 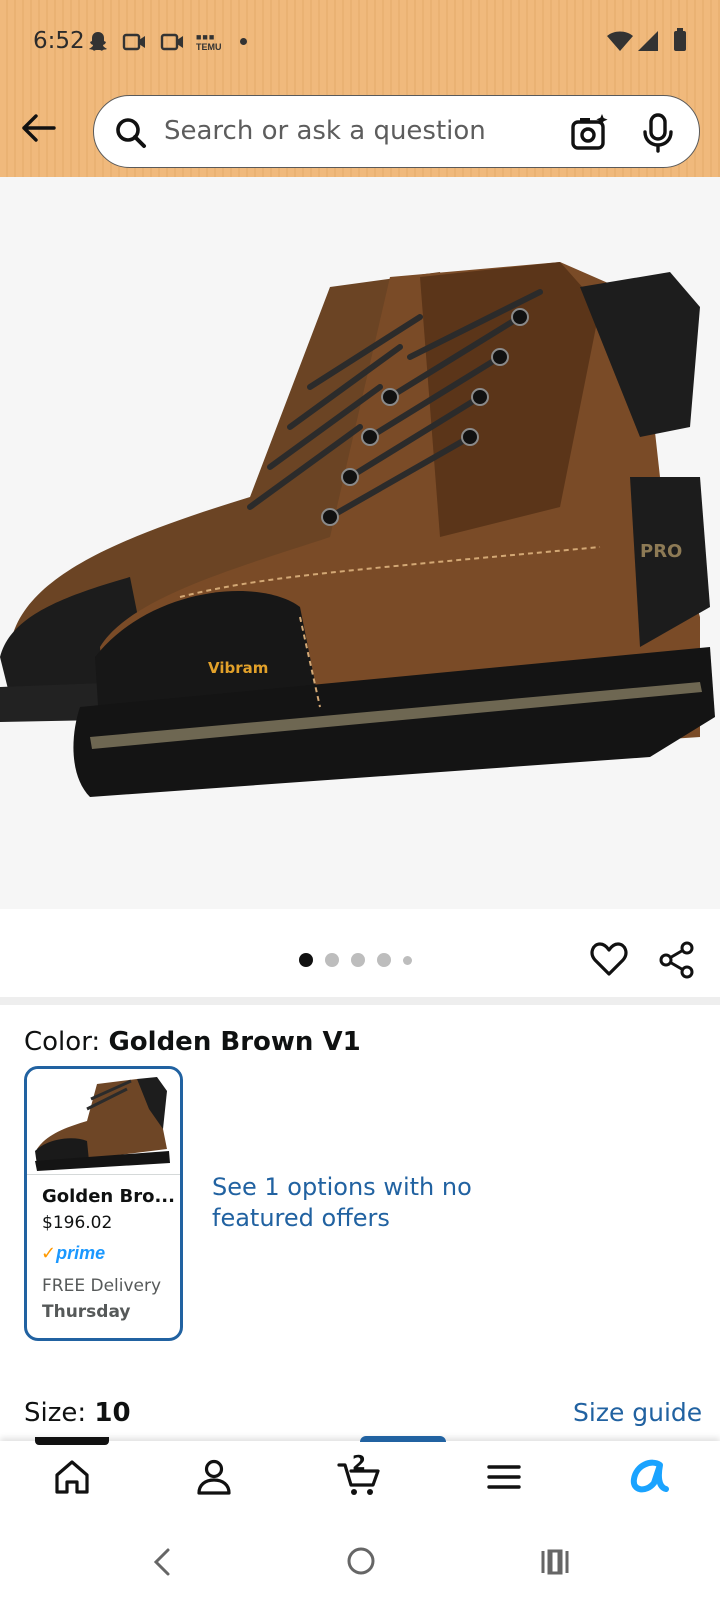 What do you see at coordinates (658, 133) in the screenshot?
I see `microphone-icon` at bounding box center [658, 133].